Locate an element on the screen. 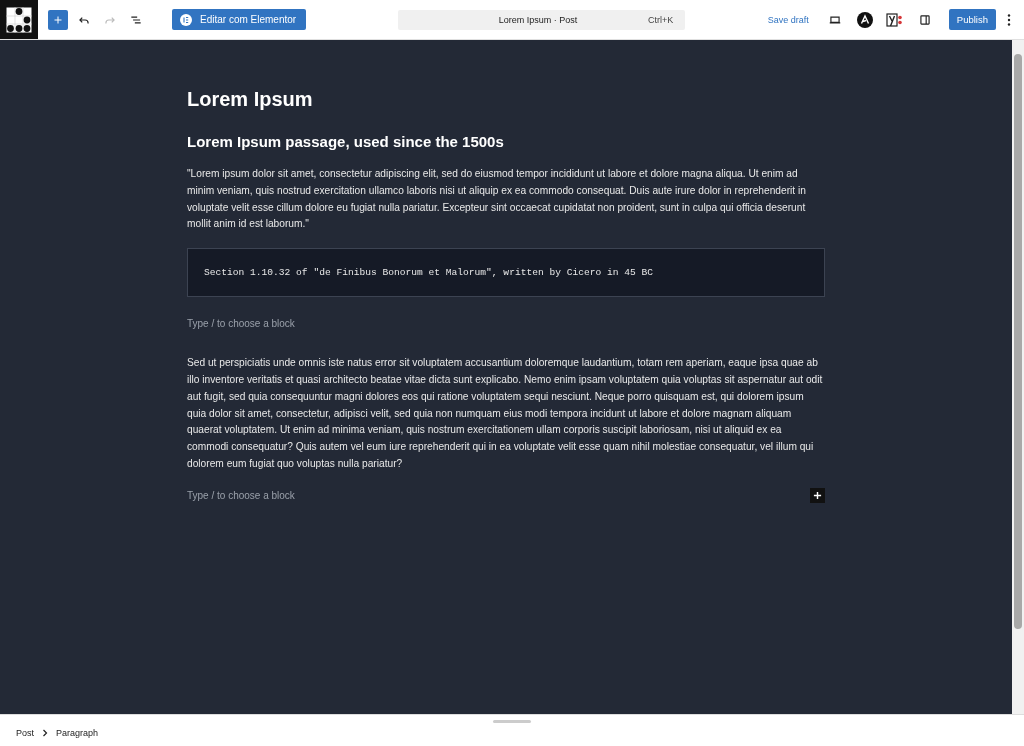  paragraph: "Lorem ipsum dolor sit amet, consectetur adipiscing elit, sed do eiusmod tempor incididunt ut labore et dolore magna aliqua. Ut enim ad minim veniam, quis nostrud exercitation ullamco laboris nisi ut aliquip ex ea commodo consequat. Duis aute irure dolor in reprehenderit in voluptate velit esse cillum dolore eu fugiat nulla pariatur. Excepteur sint occaecat cupidatat non proident, sunt in culpa qui officia deserunt mollit anim id est laborum." is located at coordinates (497, 199).